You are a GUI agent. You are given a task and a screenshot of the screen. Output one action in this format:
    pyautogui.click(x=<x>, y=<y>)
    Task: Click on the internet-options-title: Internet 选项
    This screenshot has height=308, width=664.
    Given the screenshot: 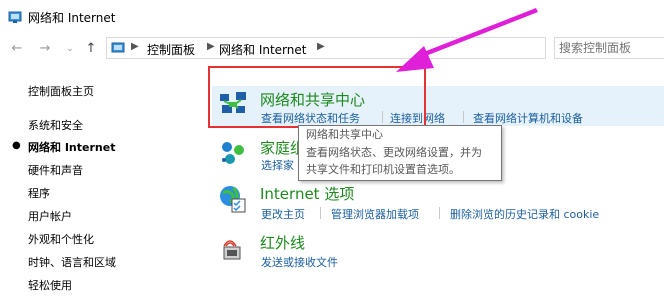 What is the action you would take?
    pyautogui.click(x=307, y=193)
    